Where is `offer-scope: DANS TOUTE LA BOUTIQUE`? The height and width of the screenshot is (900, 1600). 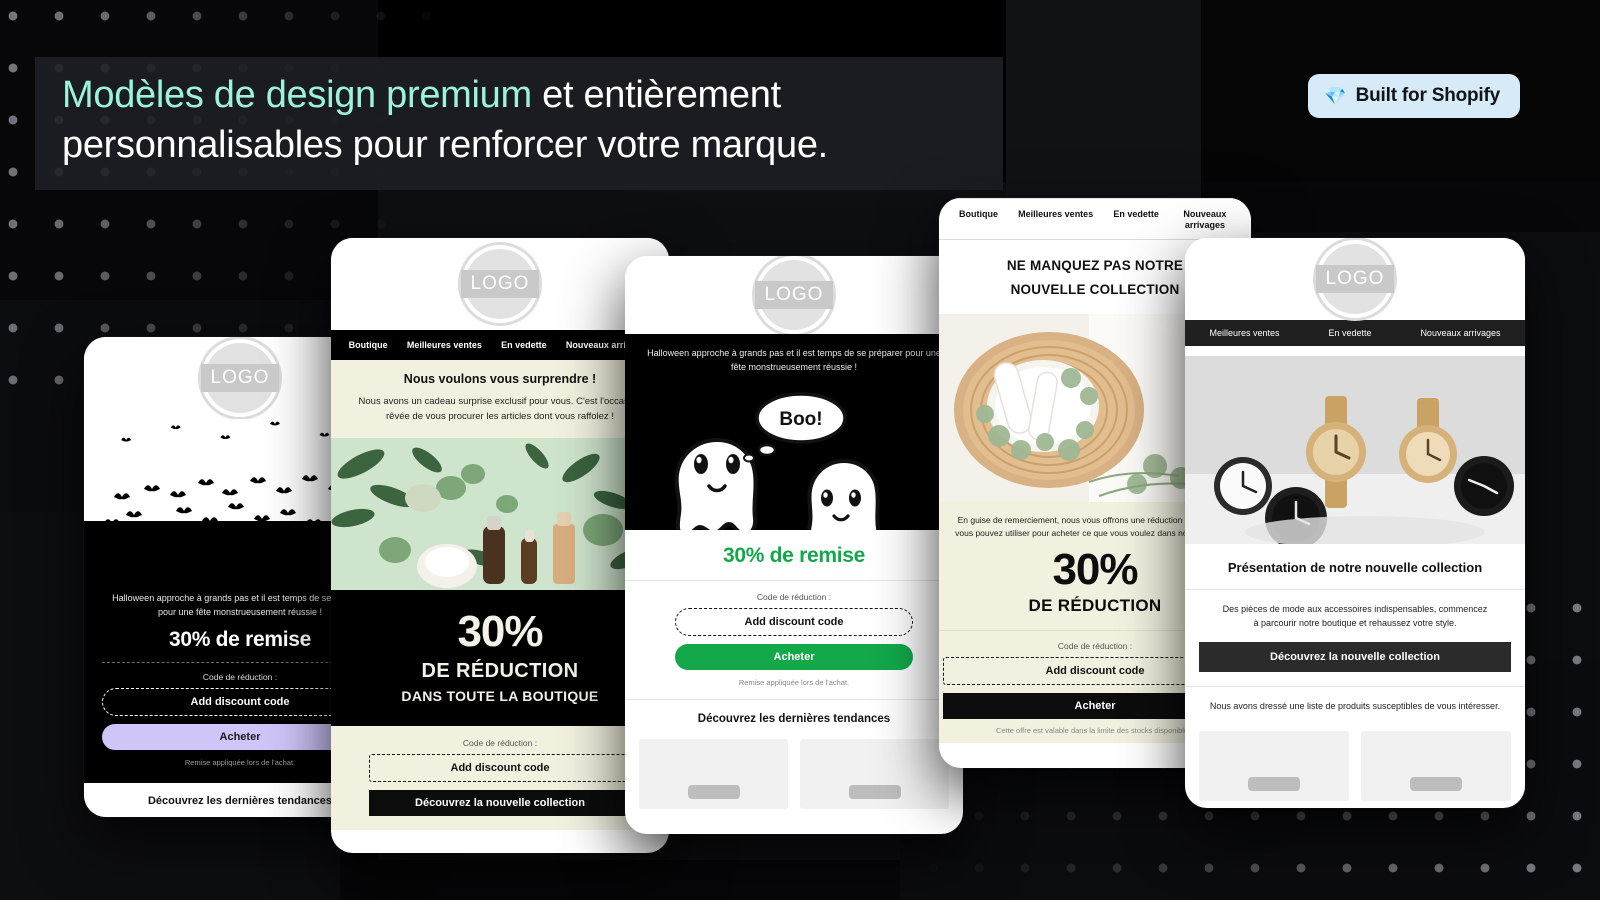 offer-scope: DANS TOUTE LA BOUTIQUE is located at coordinates (500, 696).